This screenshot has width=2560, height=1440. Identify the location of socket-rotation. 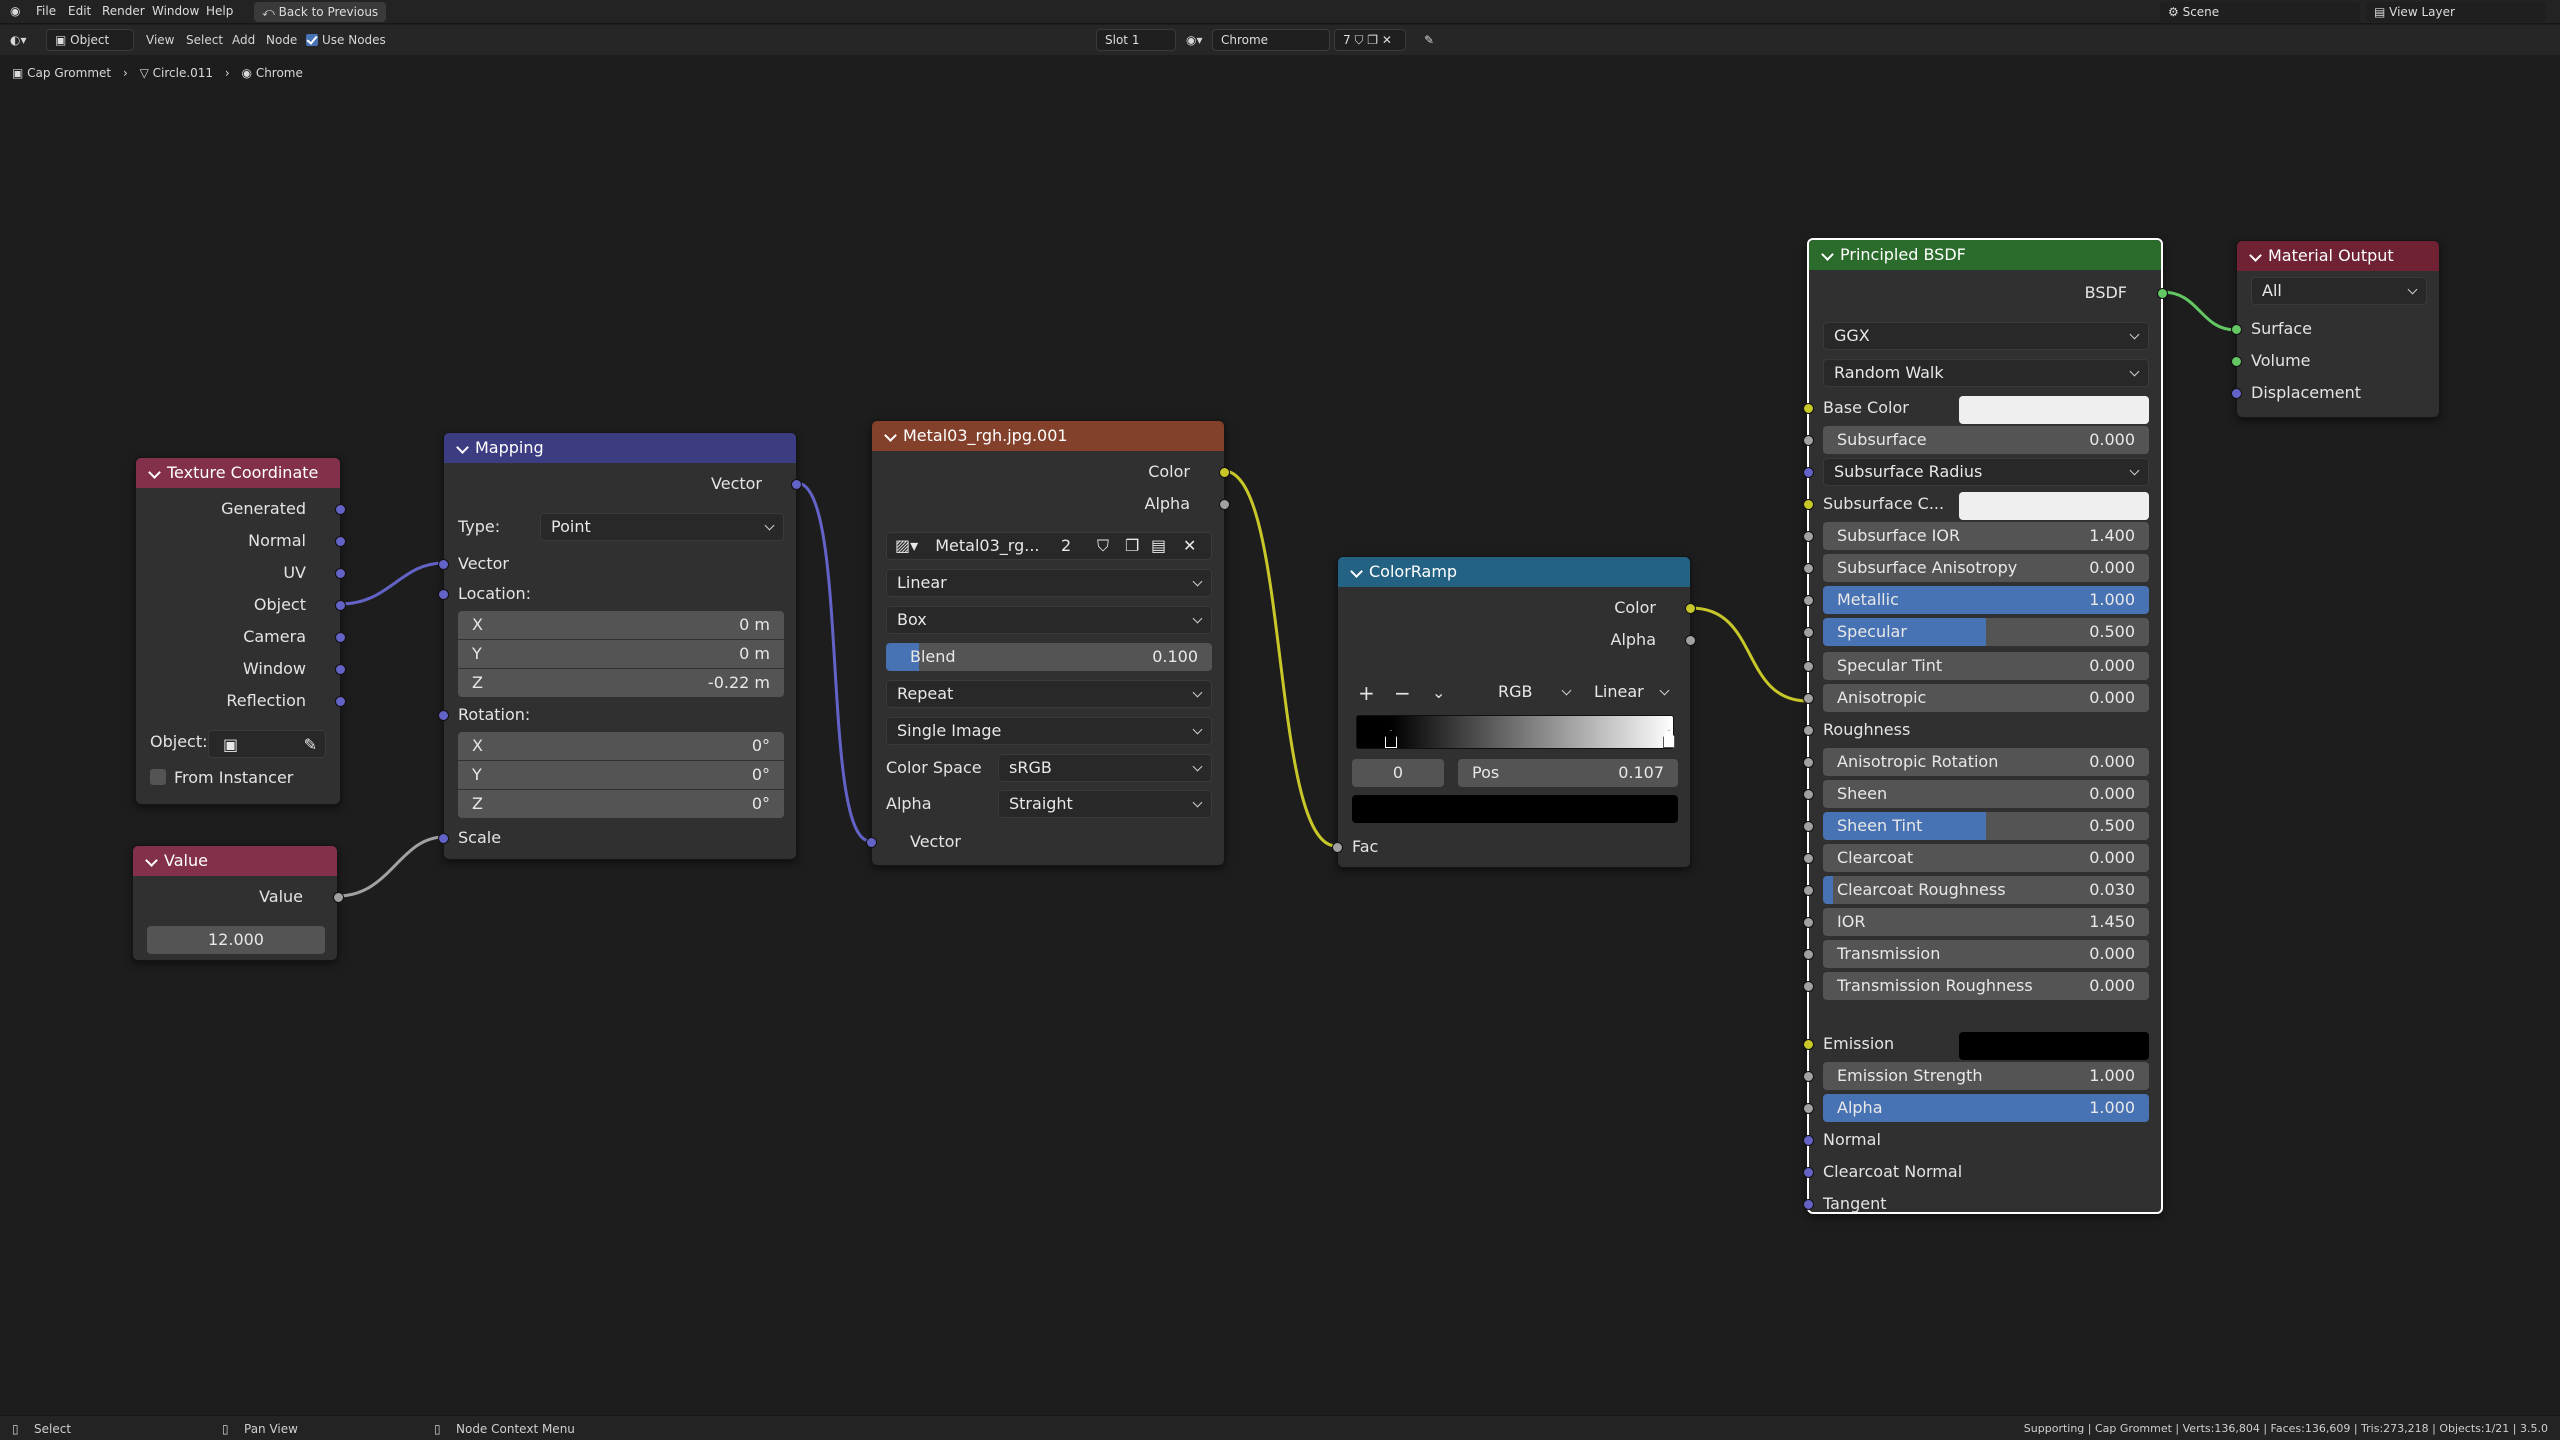
(443, 715).